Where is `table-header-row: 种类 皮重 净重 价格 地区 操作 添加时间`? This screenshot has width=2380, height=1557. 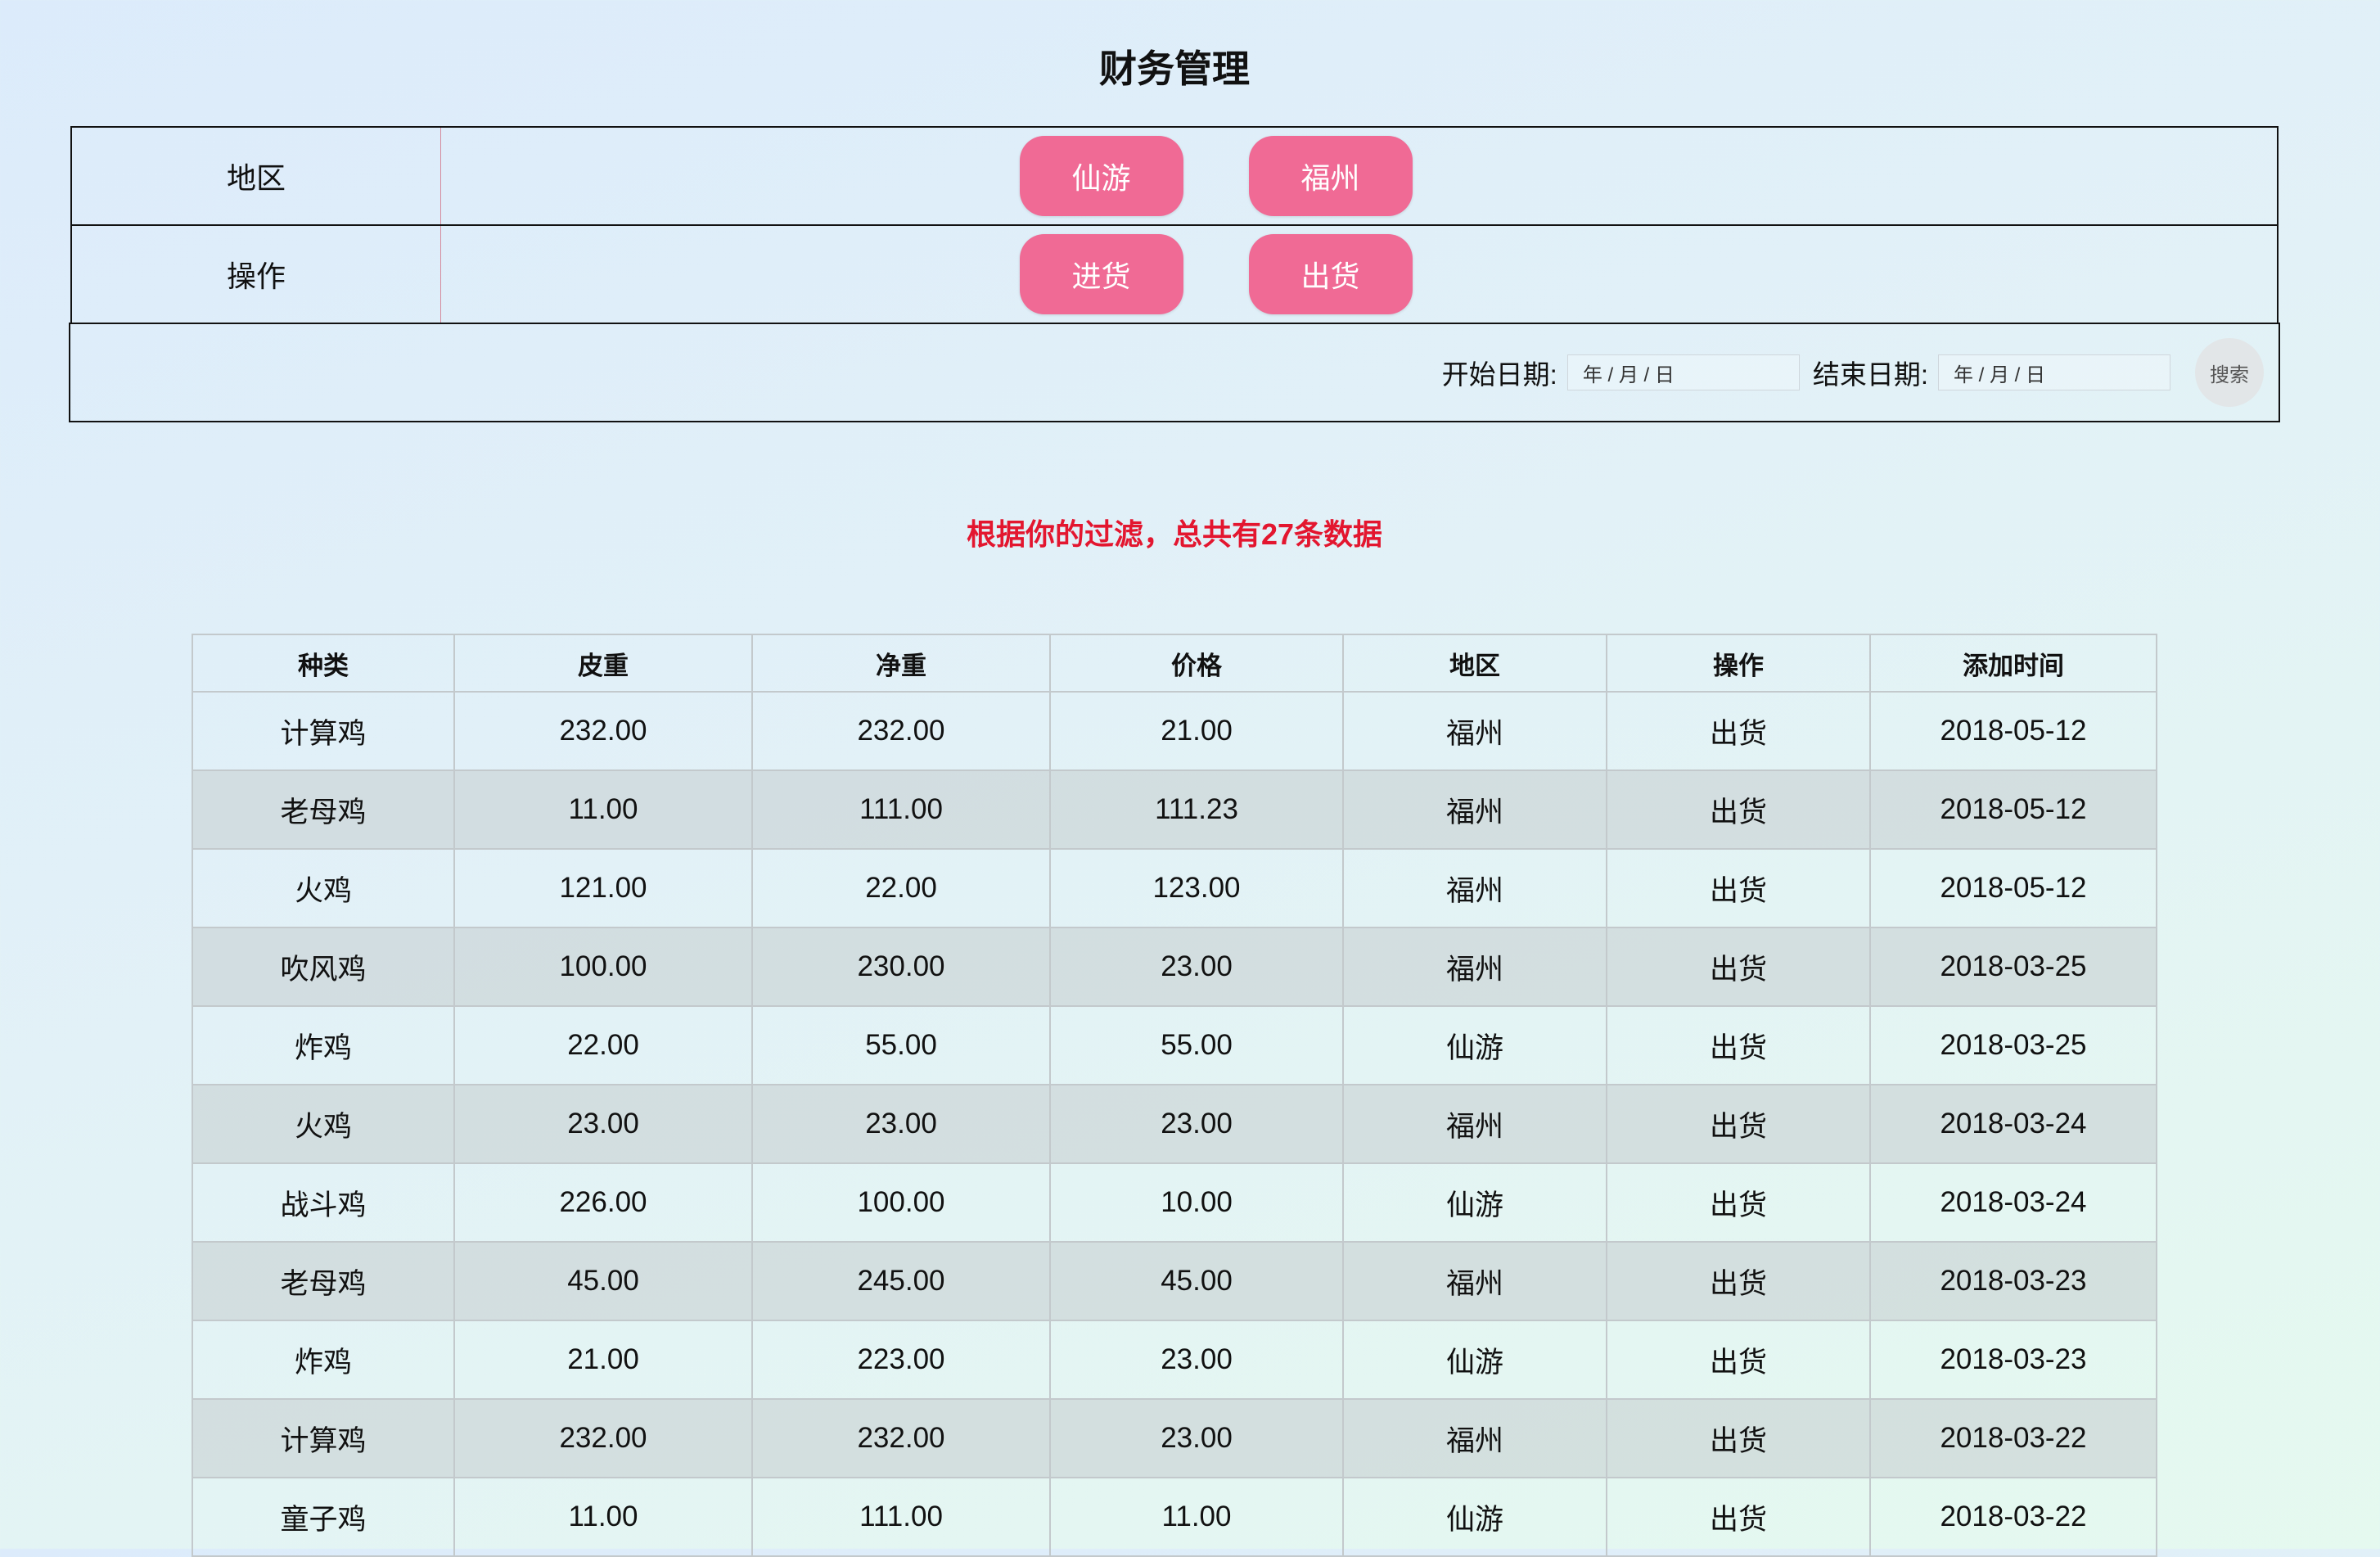
table-header-row: 种类 皮重 净重 价格 地区 操作 添加时间 is located at coordinates (1175, 664).